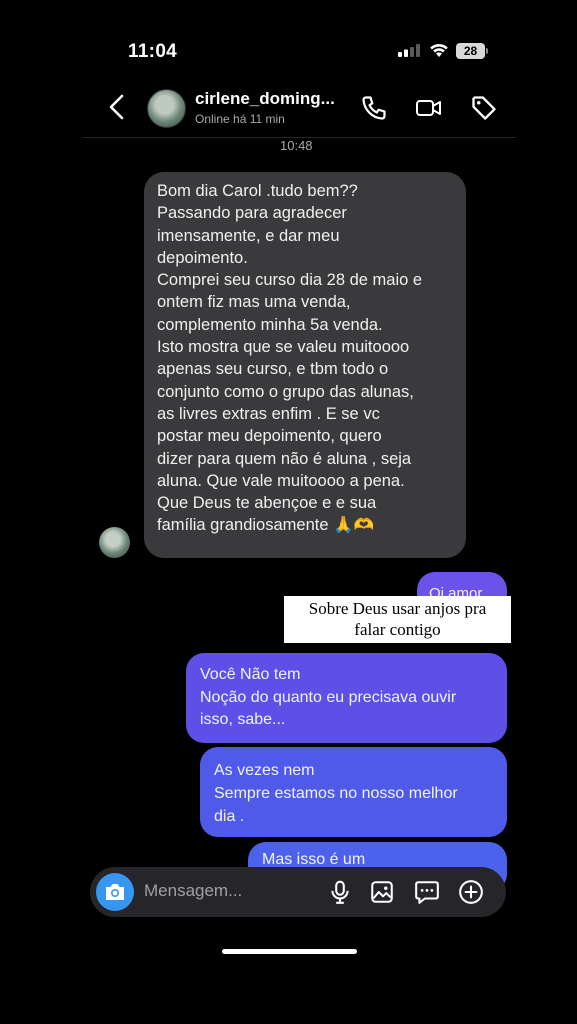 The height and width of the screenshot is (1024, 577). Describe the element at coordinates (153, 51) in the screenshot. I see `status-time: 11:04` at that location.